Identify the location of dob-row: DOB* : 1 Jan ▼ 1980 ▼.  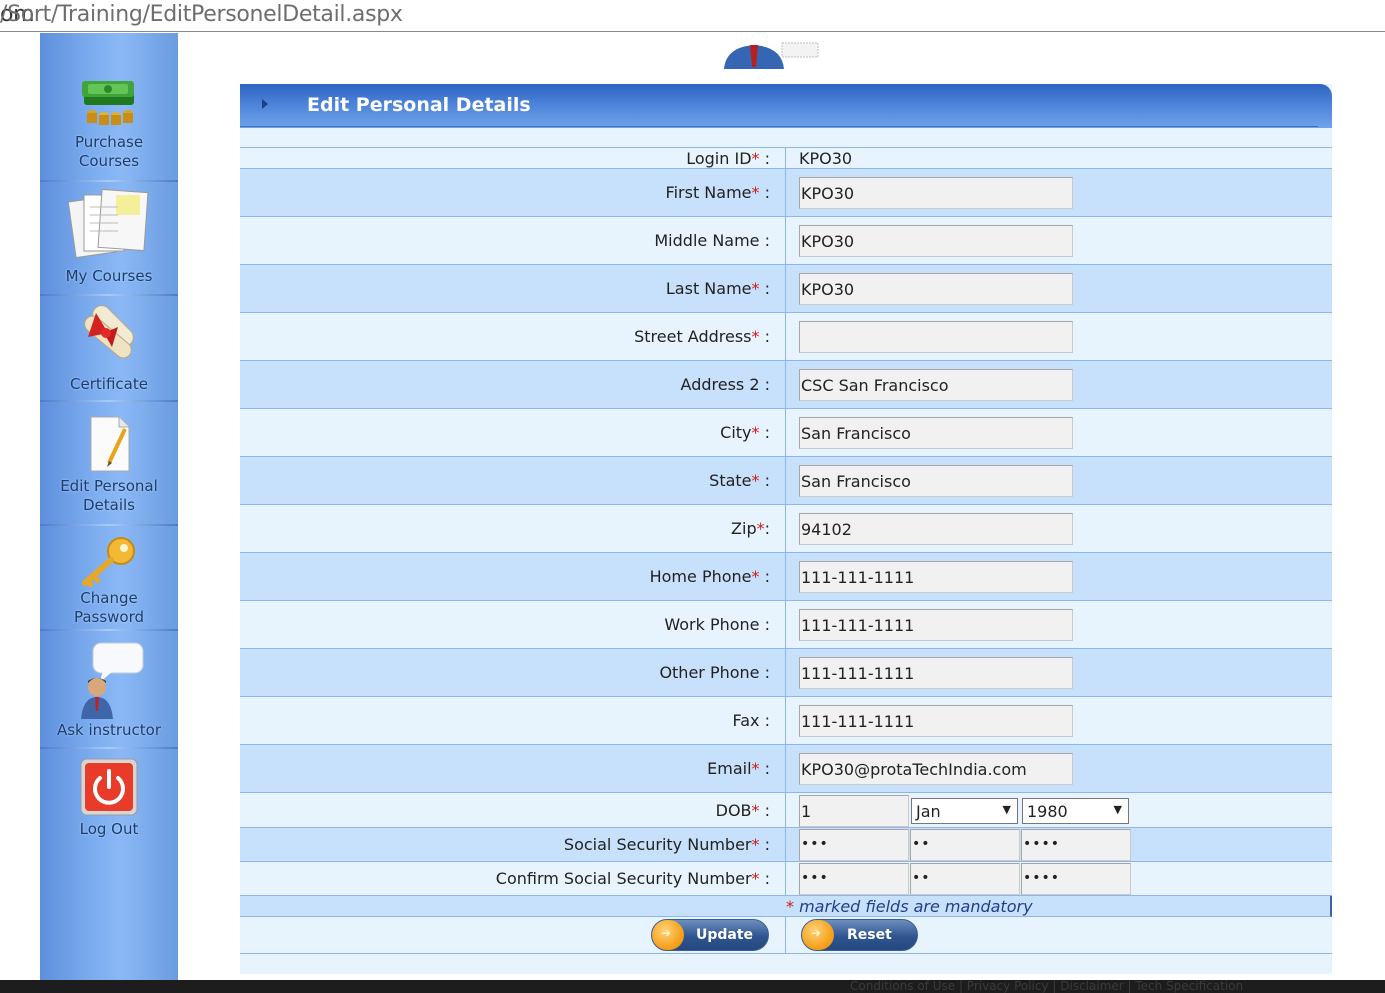
(786, 810).